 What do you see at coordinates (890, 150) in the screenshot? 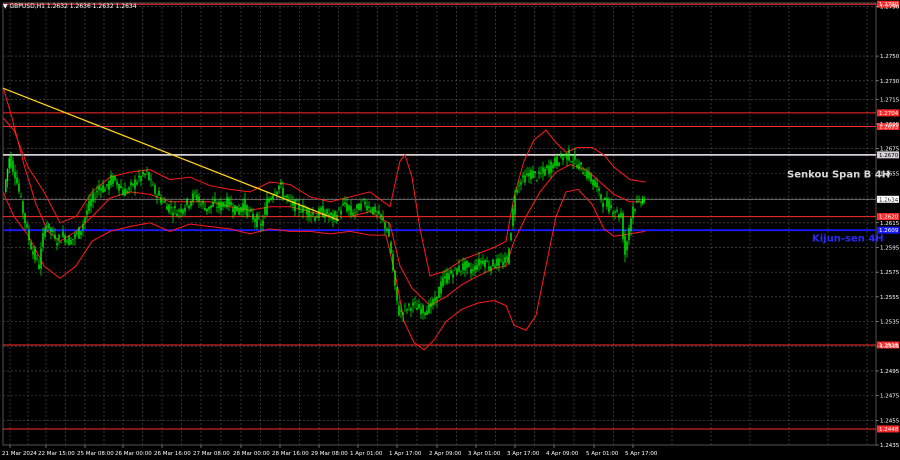
I see `y-tick-label: 1.2675` at bounding box center [890, 150].